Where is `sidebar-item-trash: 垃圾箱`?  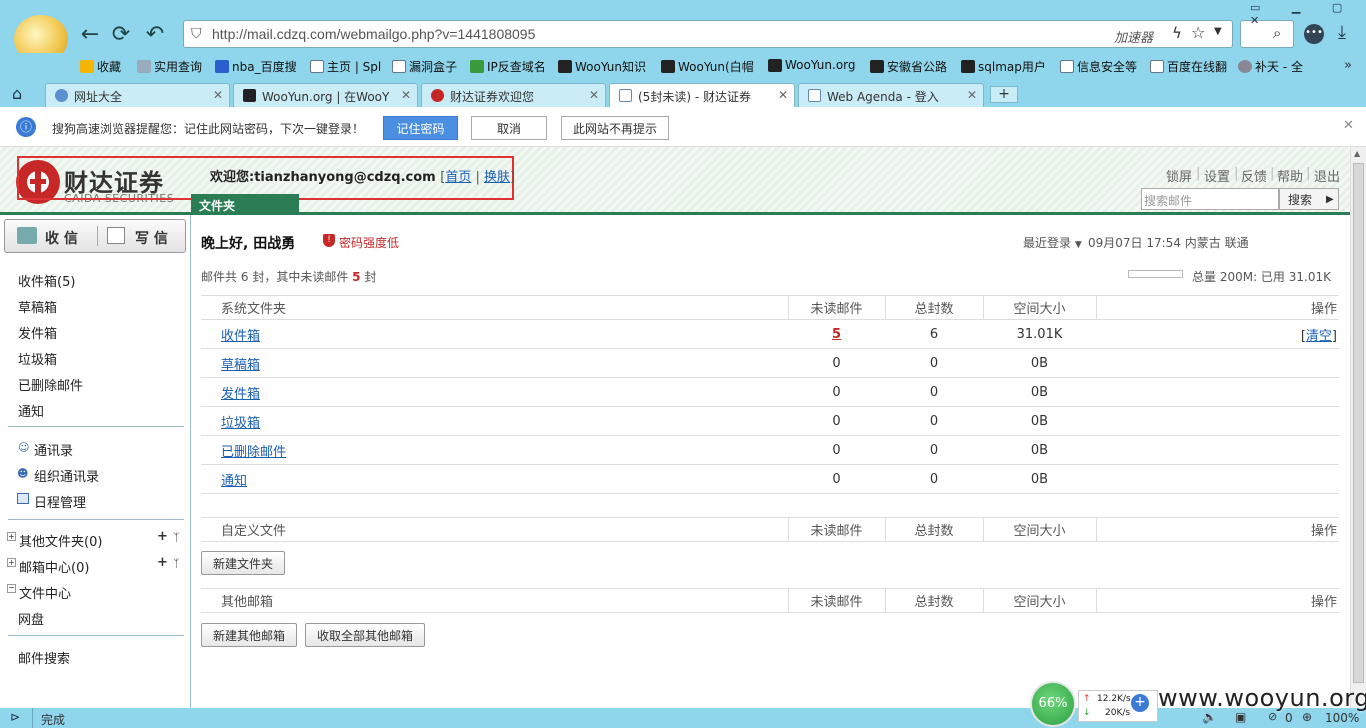 sidebar-item-trash: 垃圾箱 is located at coordinates (37, 358).